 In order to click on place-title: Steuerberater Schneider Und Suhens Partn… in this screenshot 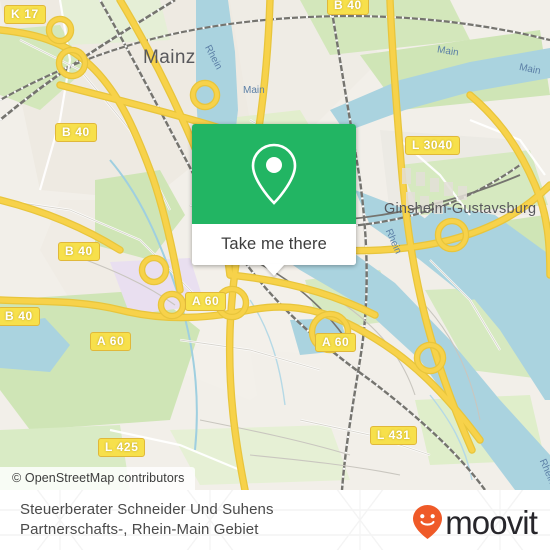, I will do `click(147, 520)`.